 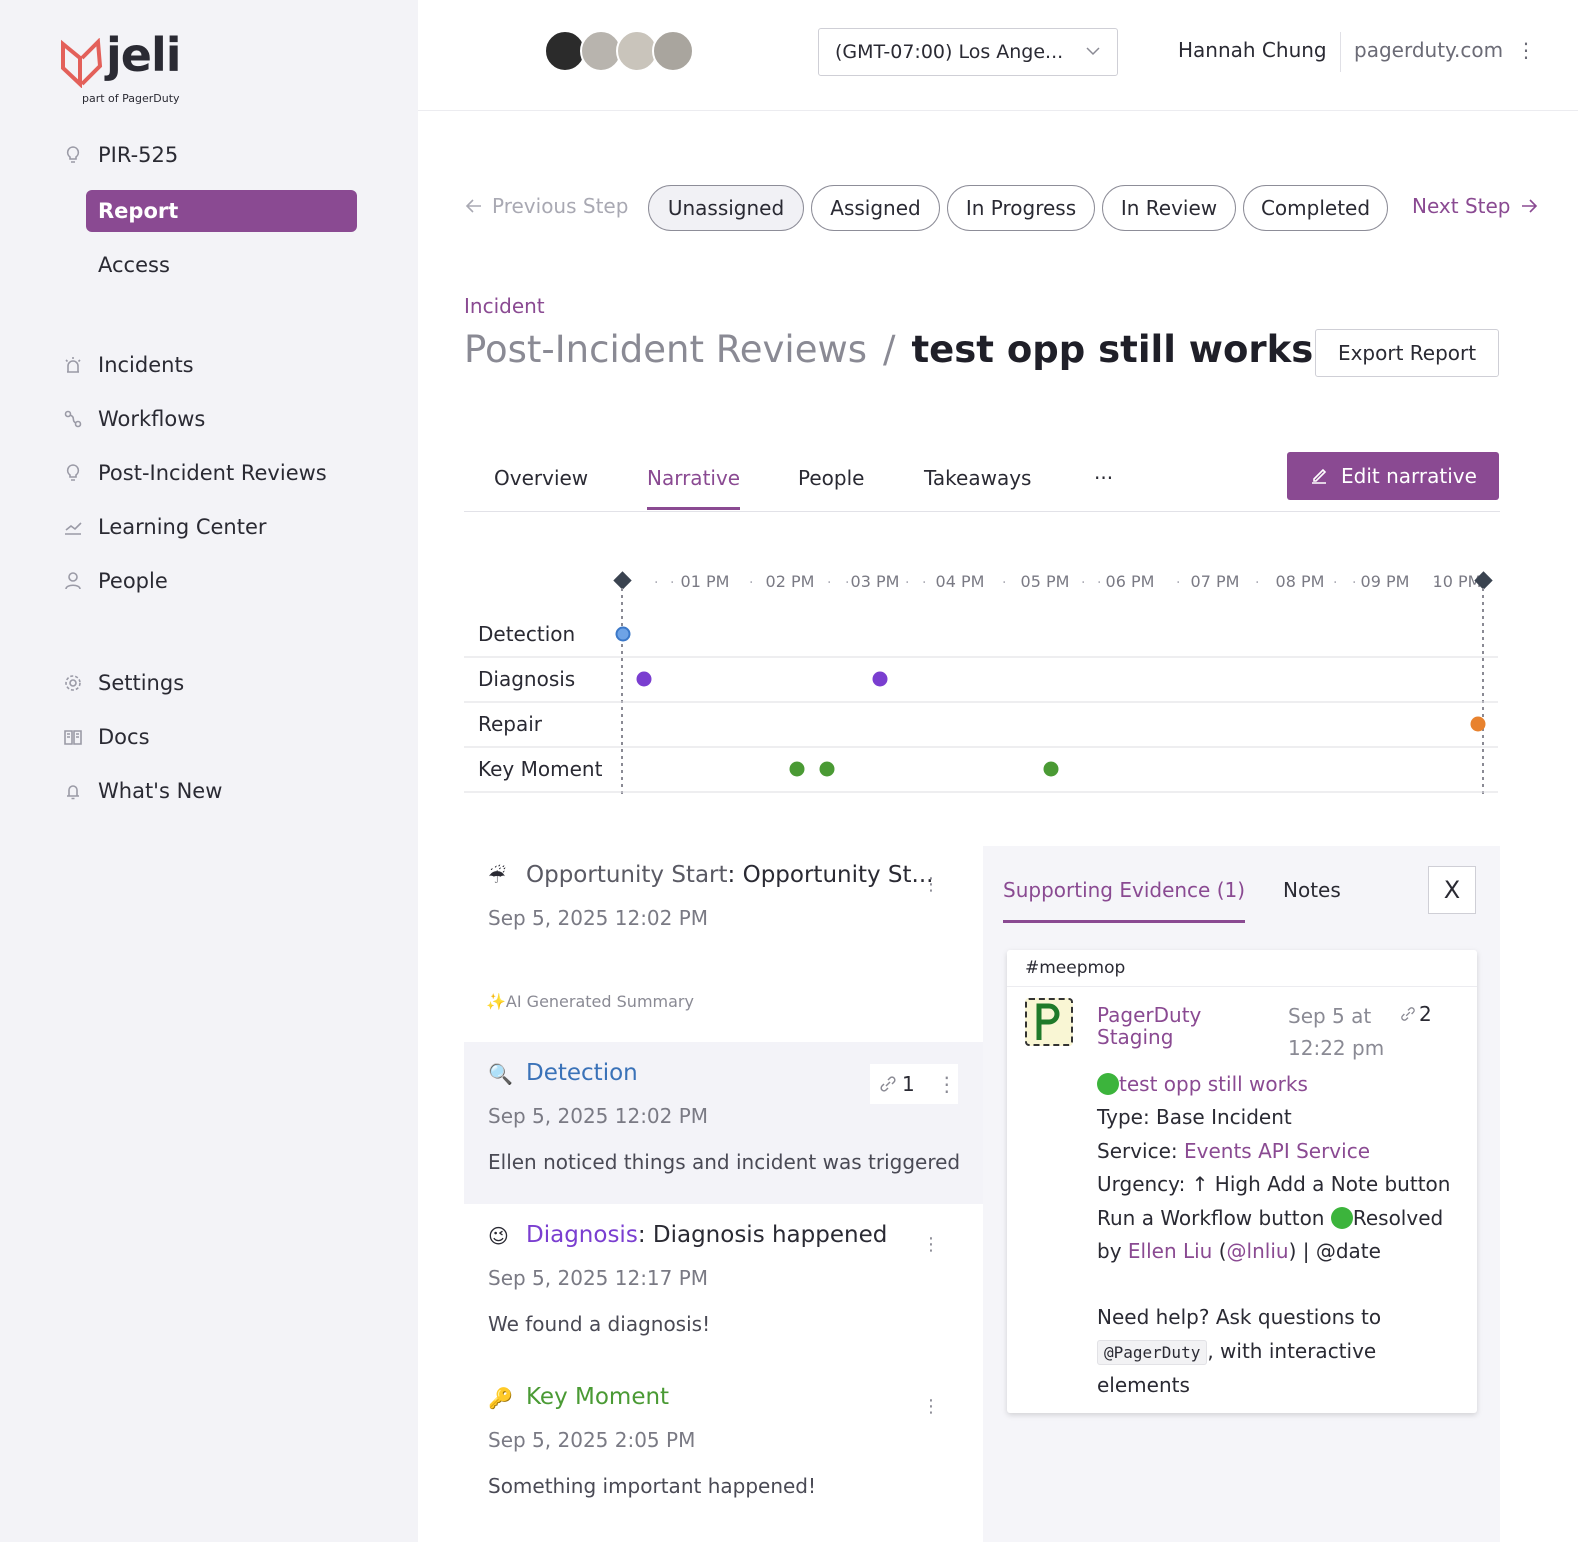 What do you see at coordinates (590, 1001) in the screenshot?
I see `ai-summary-label: ✨AI Generated Summary` at bounding box center [590, 1001].